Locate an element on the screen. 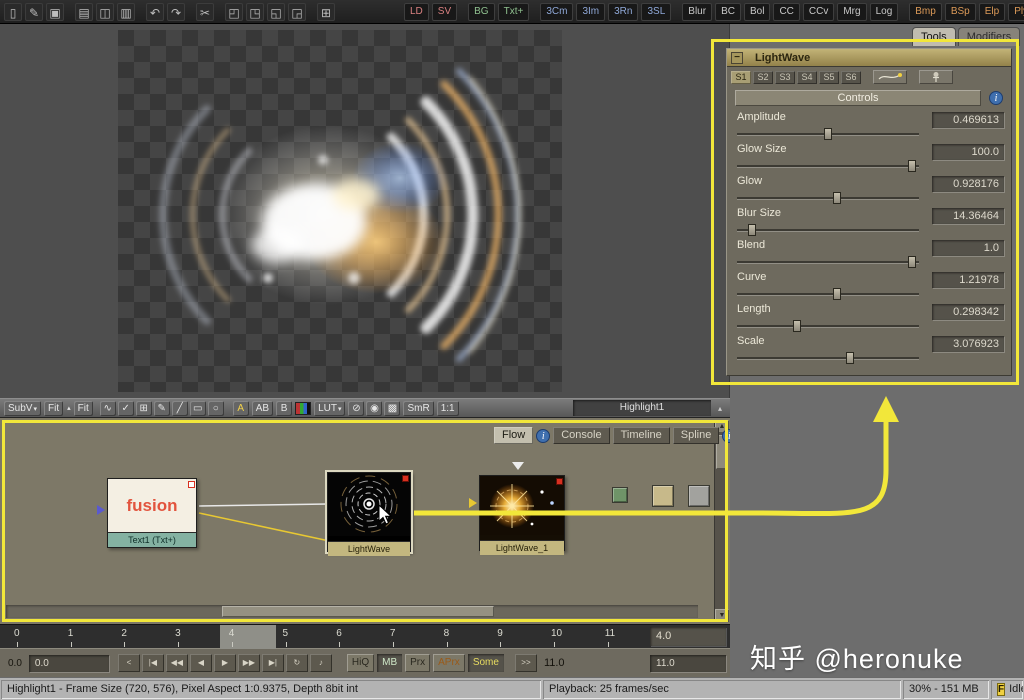 This screenshot has width=1024, height=700. slot-tab-s4: S4 is located at coordinates (807, 77).